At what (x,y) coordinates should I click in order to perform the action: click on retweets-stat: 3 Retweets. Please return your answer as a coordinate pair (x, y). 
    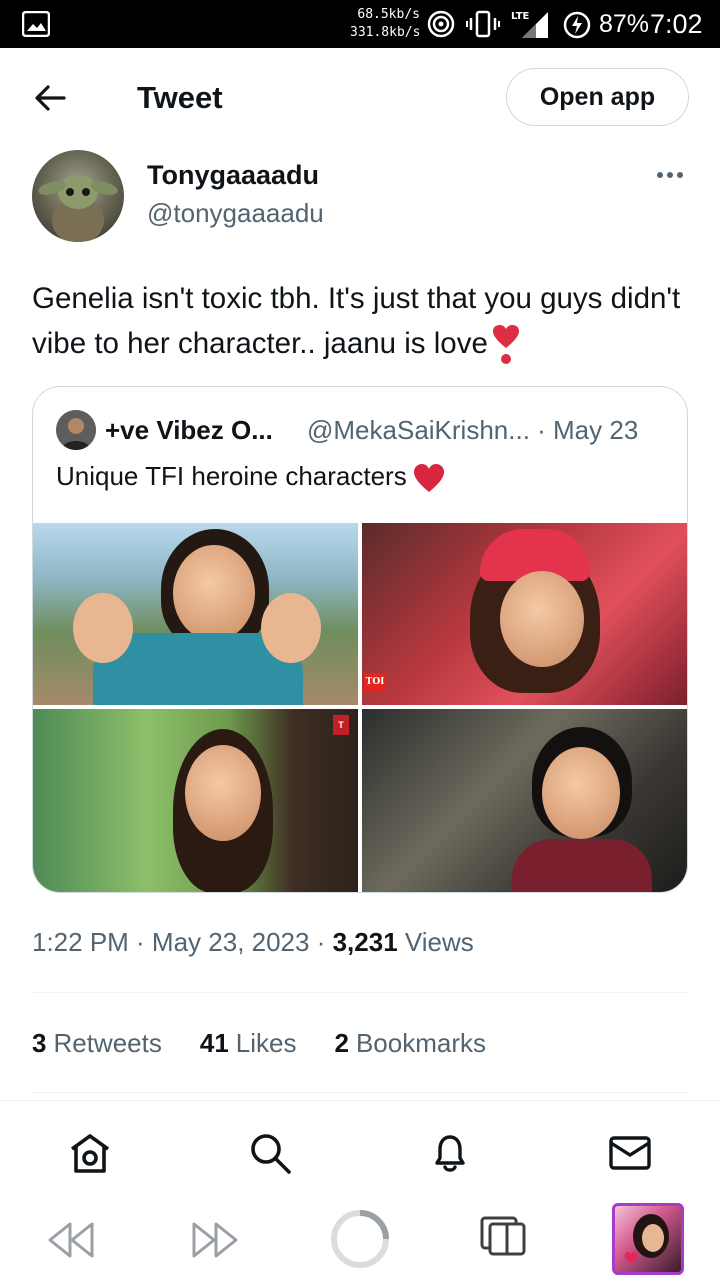
    Looking at the image, I should click on (97, 1043).